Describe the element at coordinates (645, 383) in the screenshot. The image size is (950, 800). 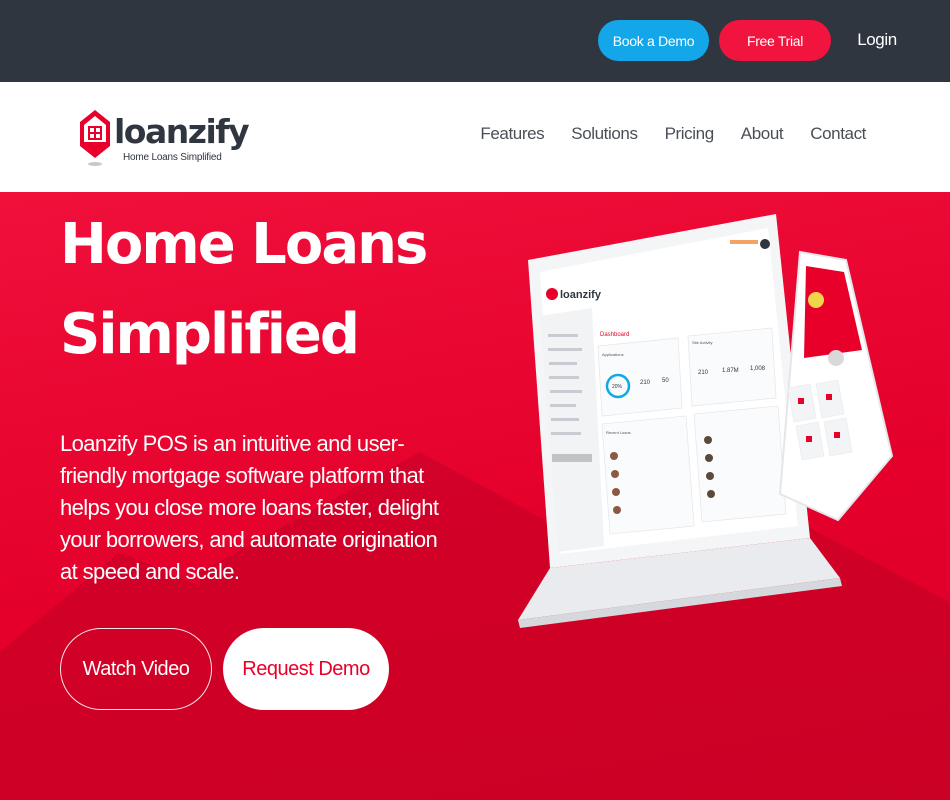
I see `mockup-stat-a: 210` at that location.